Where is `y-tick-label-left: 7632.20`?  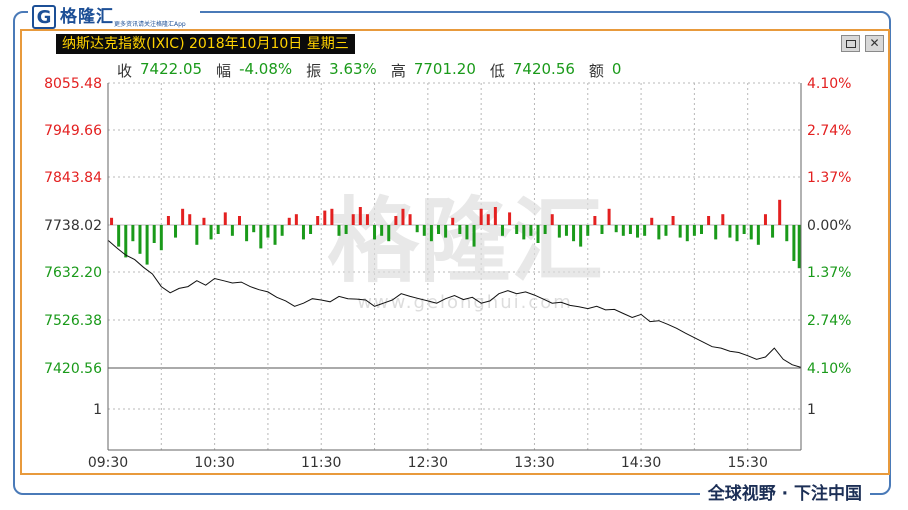
y-tick-label-left: 7632.20 is located at coordinates (73, 273).